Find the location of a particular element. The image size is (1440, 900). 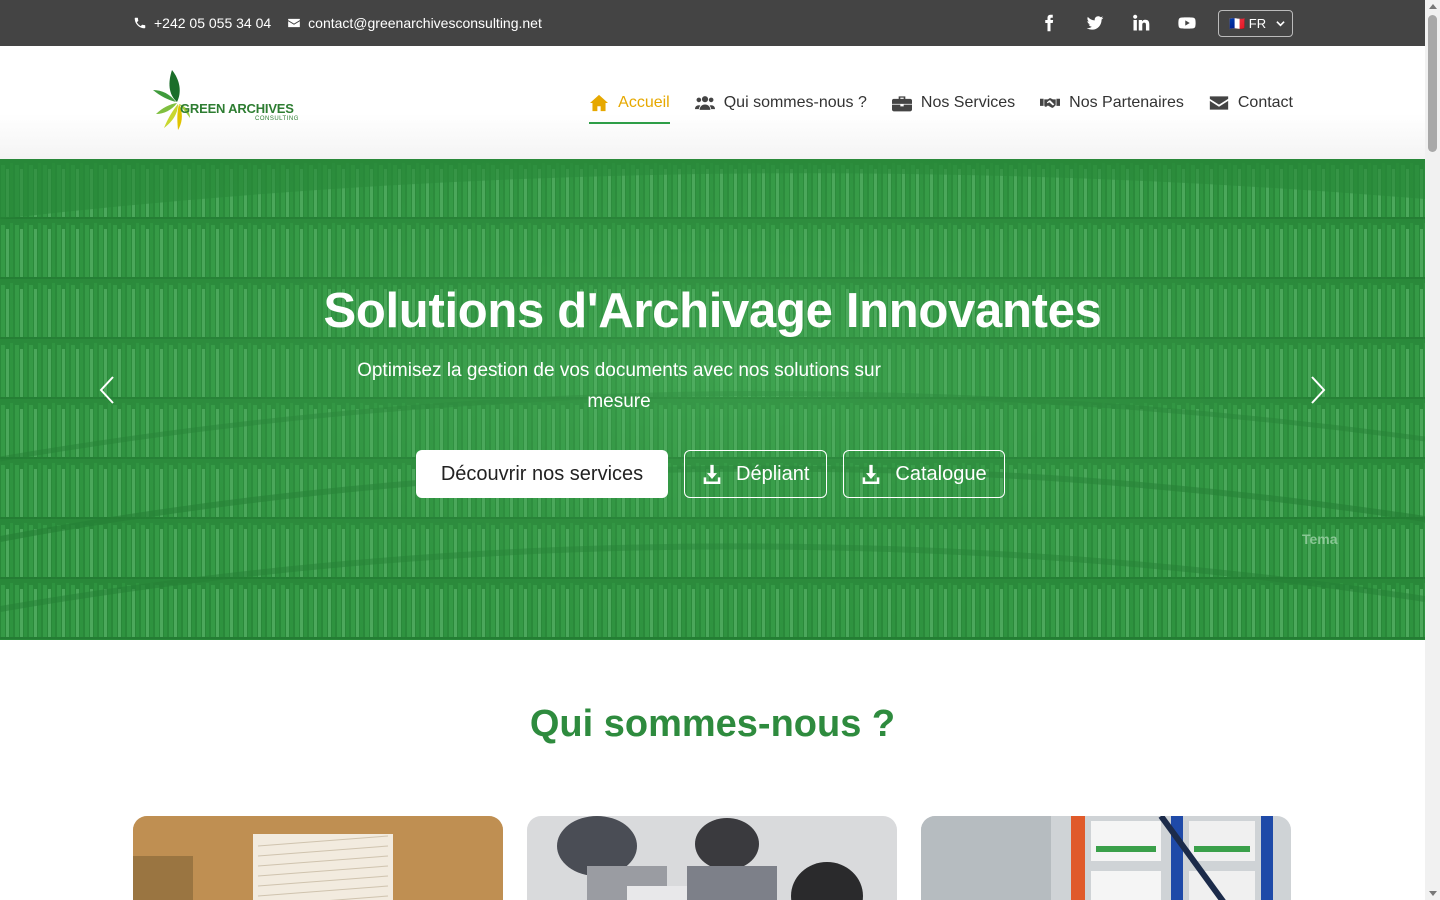

warehouse-photo is located at coordinates (1106, 858).